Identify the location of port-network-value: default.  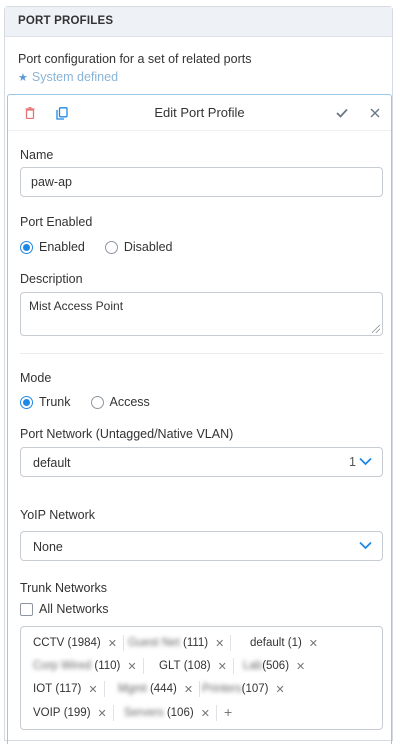
(52, 463).